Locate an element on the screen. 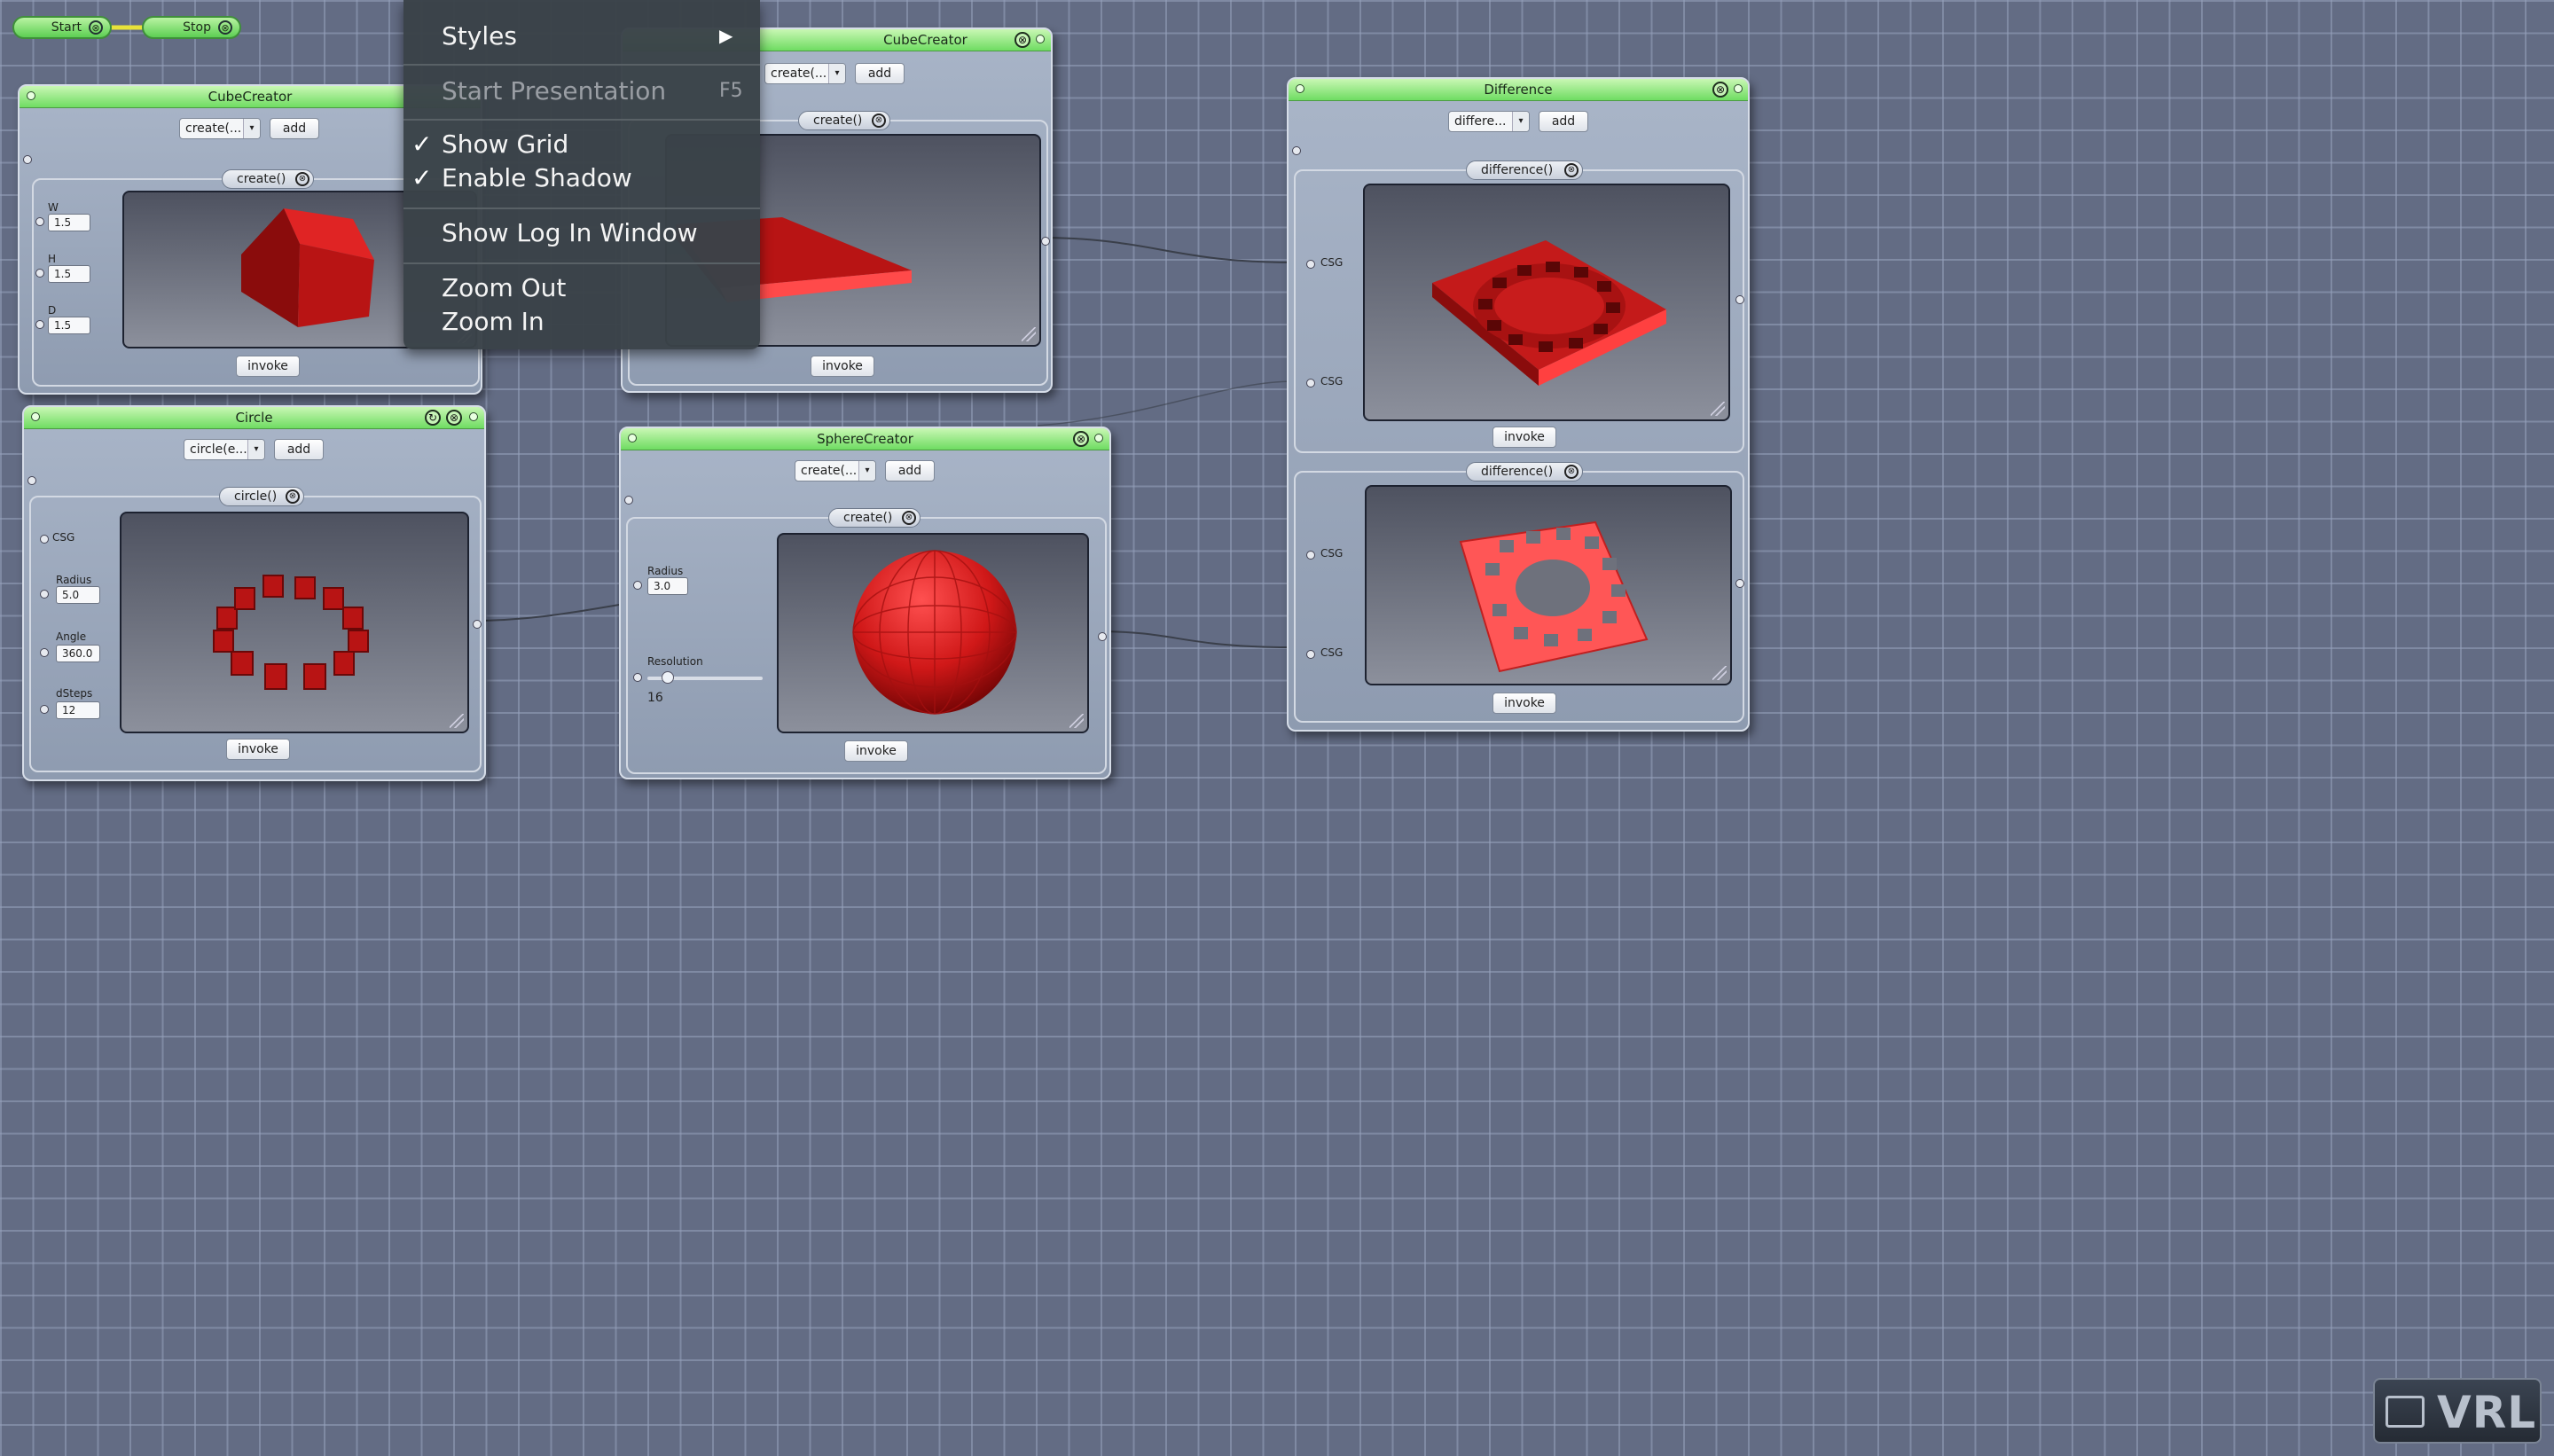  window-title: Difference is located at coordinates (1518, 90).